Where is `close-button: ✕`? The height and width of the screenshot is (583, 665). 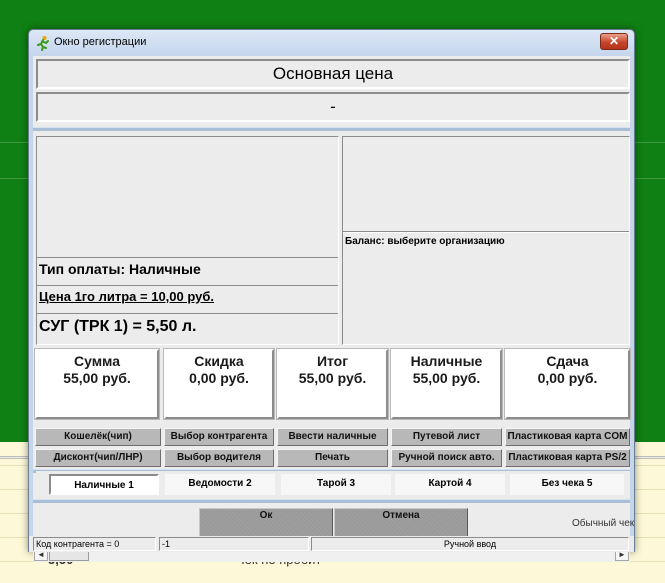 close-button: ✕ is located at coordinates (614, 41).